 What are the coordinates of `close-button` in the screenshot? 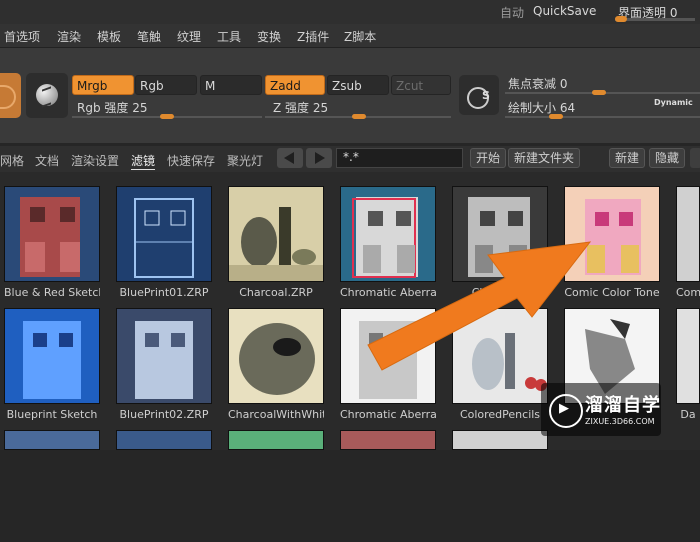 It's located at (695, 158).